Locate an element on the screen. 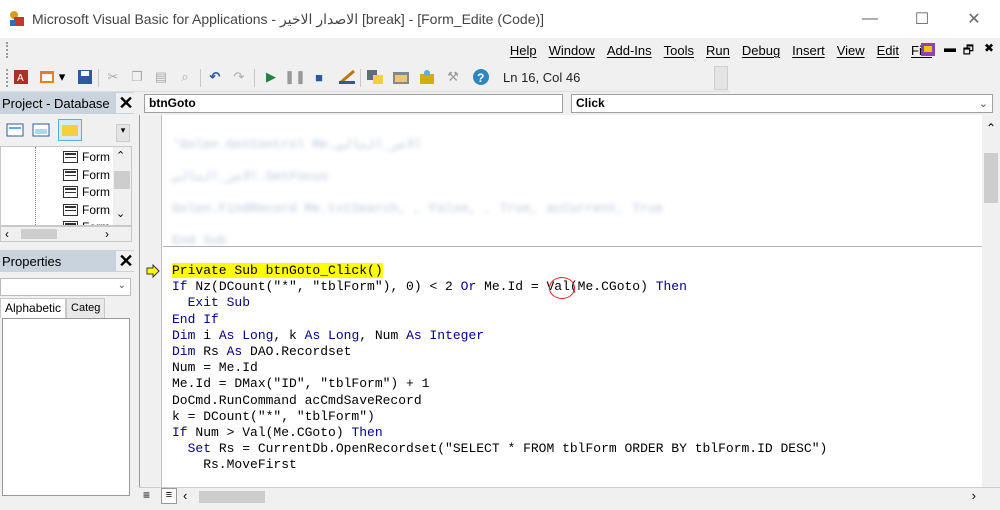  menu-item-debug: Debug is located at coordinates (761, 50).